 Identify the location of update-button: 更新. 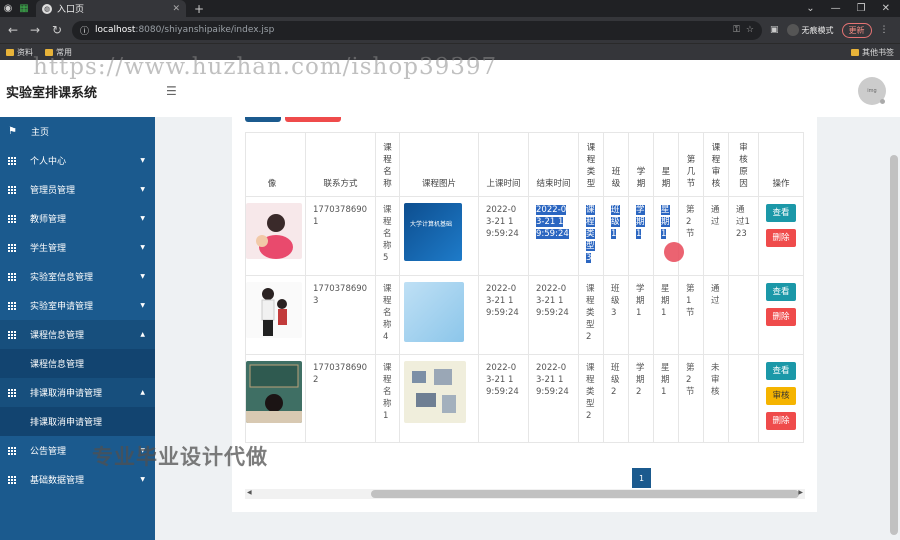
(856, 30).